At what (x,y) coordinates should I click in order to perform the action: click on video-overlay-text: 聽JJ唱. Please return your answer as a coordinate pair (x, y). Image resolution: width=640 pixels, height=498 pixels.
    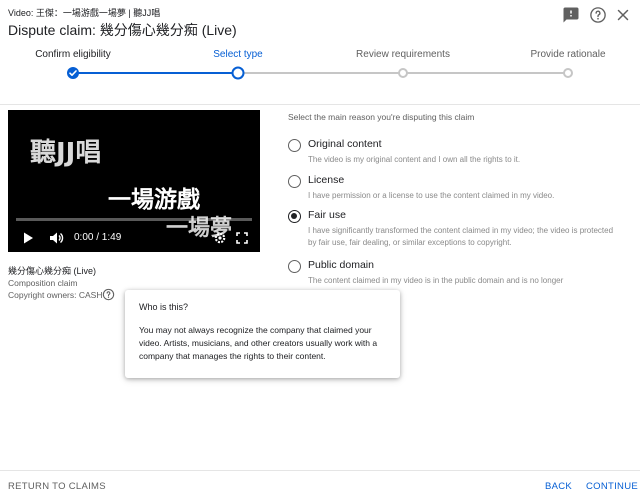
    Looking at the image, I should click on (66, 153).